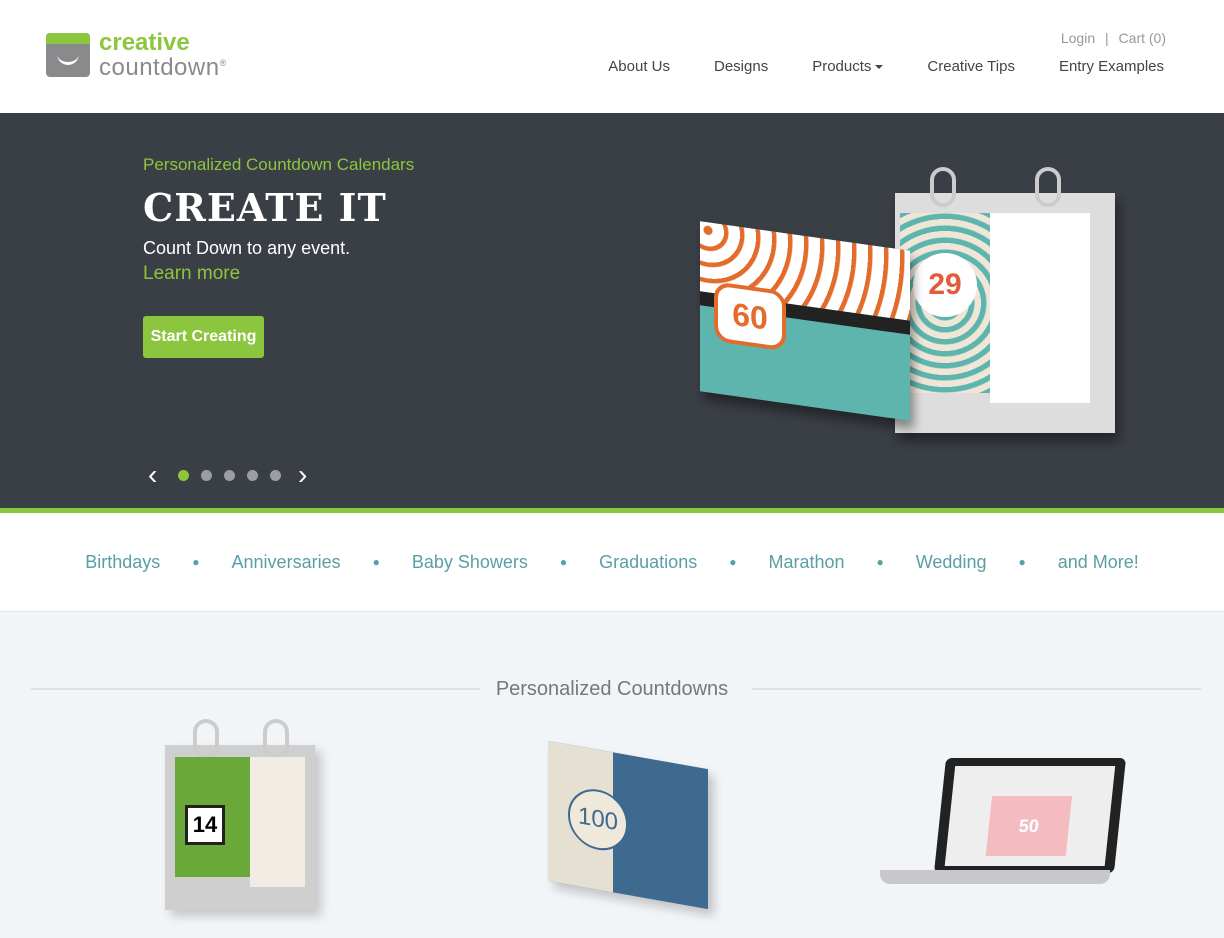 Image resolution: width=1224 pixels, height=938 pixels. I want to click on start-creating-button: Start Creating, so click(203, 337).